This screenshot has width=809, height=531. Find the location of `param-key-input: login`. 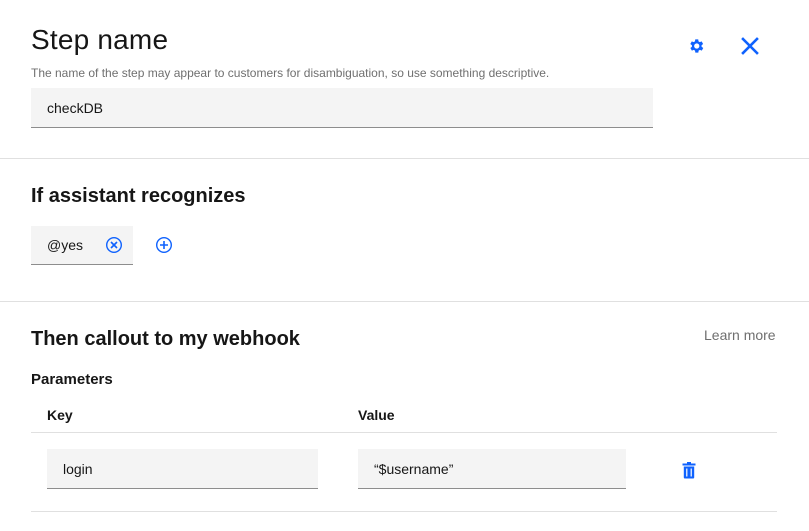

param-key-input: login is located at coordinates (182, 469).